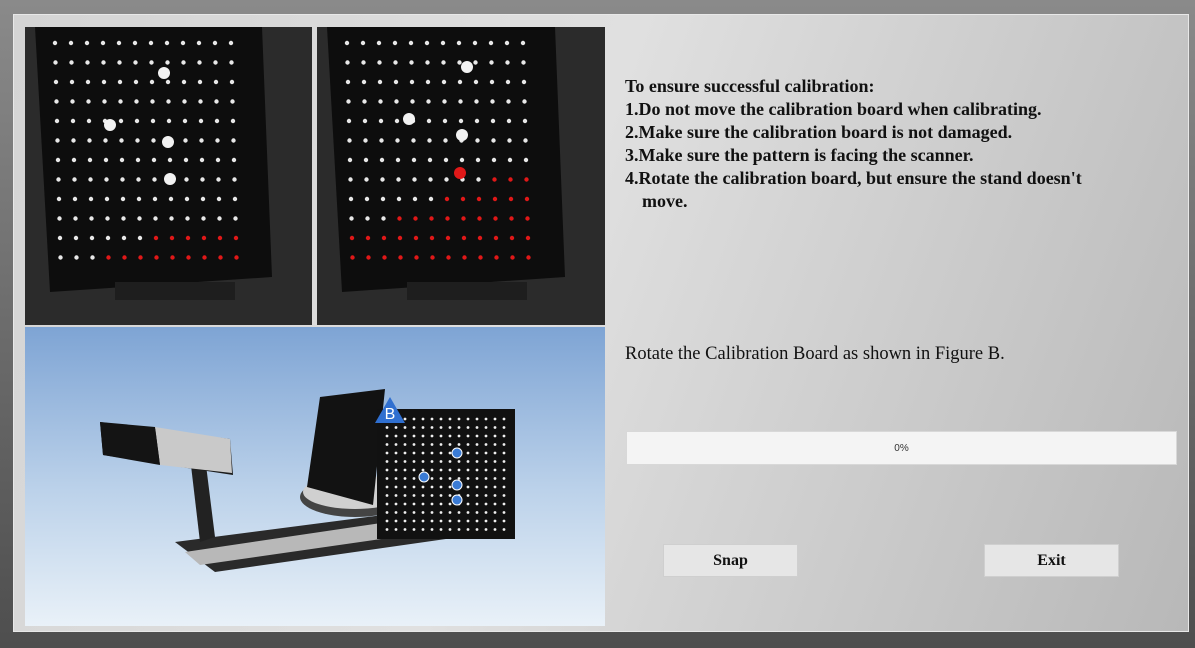 This screenshot has height=648, width=1195. What do you see at coordinates (1051, 560) in the screenshot?
I see `exit-button: Exit` at bounding box center [1051, 560].